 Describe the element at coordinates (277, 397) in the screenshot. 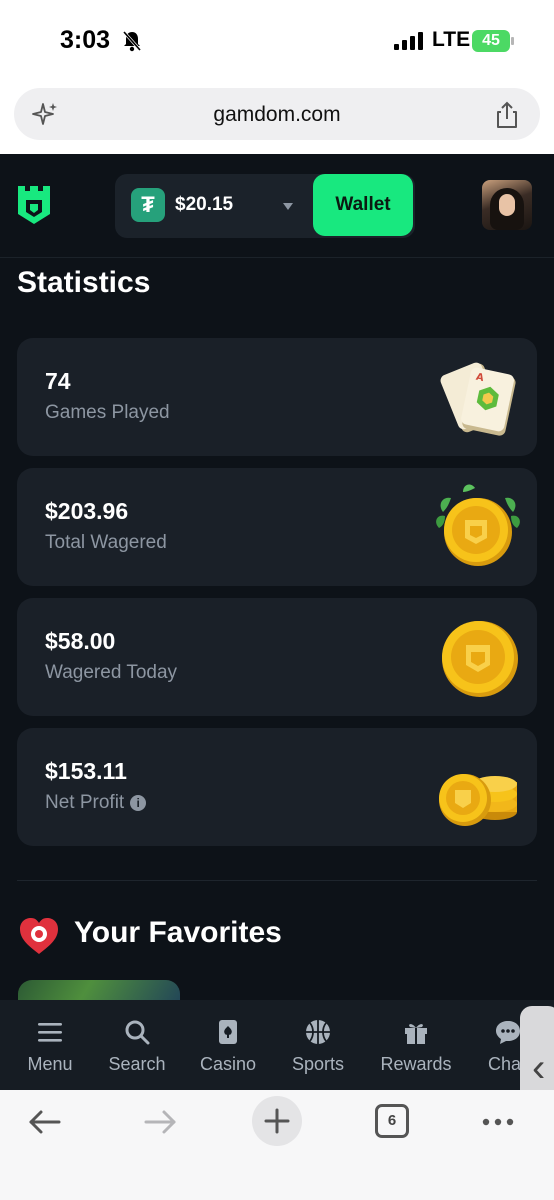

I see `stat-card-games-played: 74 Games Played A` at that location.